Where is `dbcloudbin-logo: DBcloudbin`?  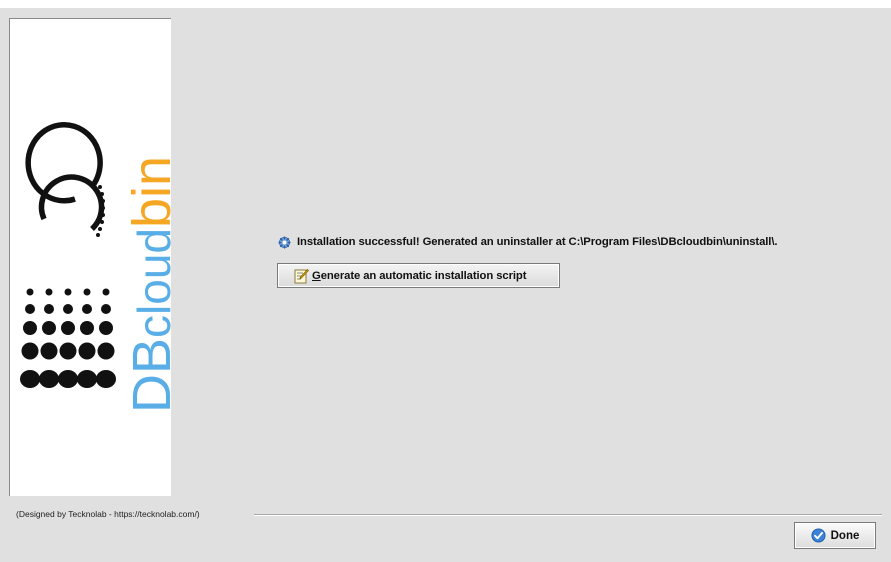 dbcloudbin-logo: DBcloudbin is located at coordinates (96, 267).